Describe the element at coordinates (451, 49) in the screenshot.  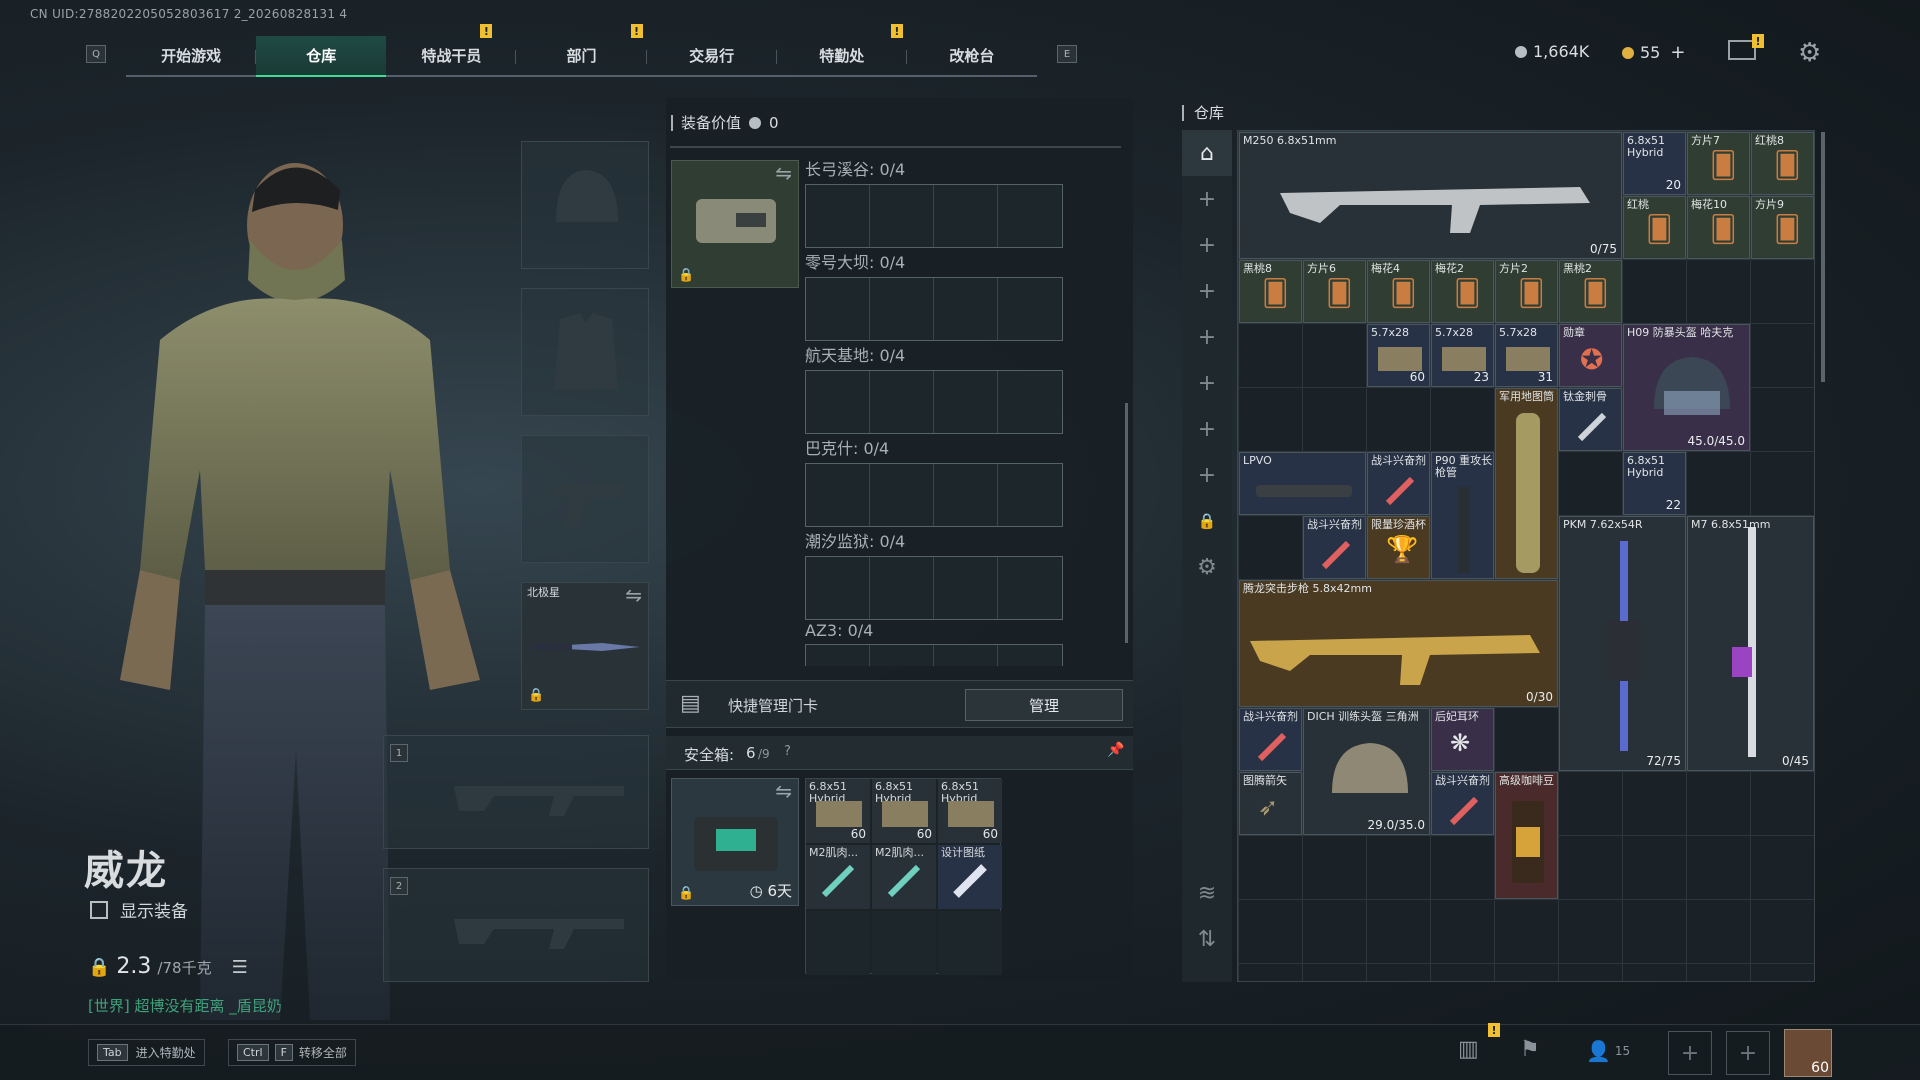
I see `tab-operators: ! 特战干员` at that location.